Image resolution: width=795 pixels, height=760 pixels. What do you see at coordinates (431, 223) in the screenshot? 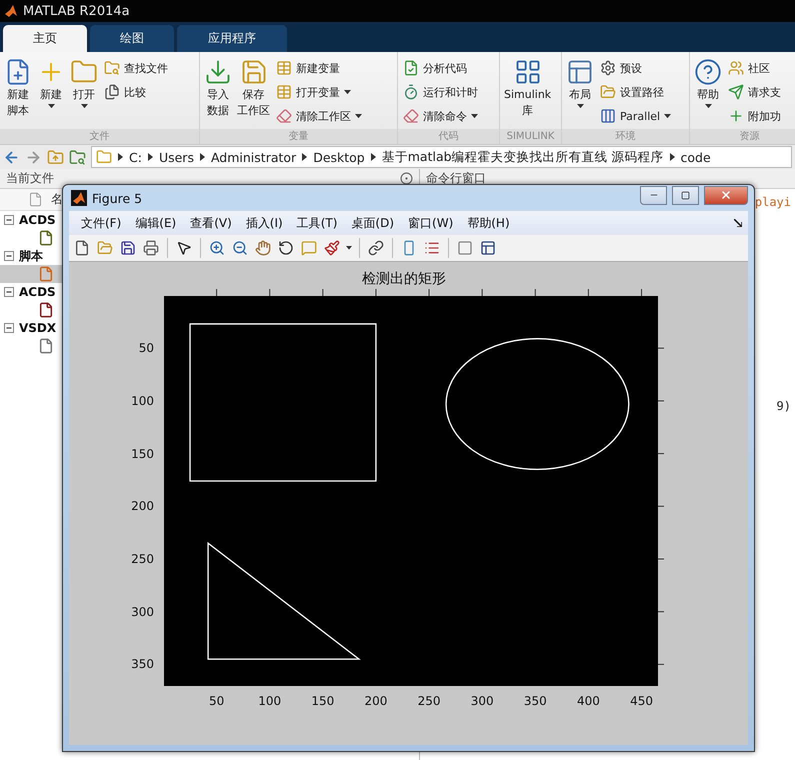
I see `menu-item: 窗口(W)` at bounding box center [431, 223].